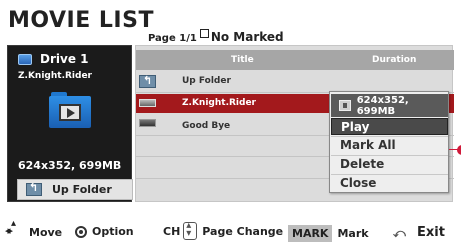 This screenshot has height=244, width=461. I want to click on list-header: Title Duration, so click(295, 60).